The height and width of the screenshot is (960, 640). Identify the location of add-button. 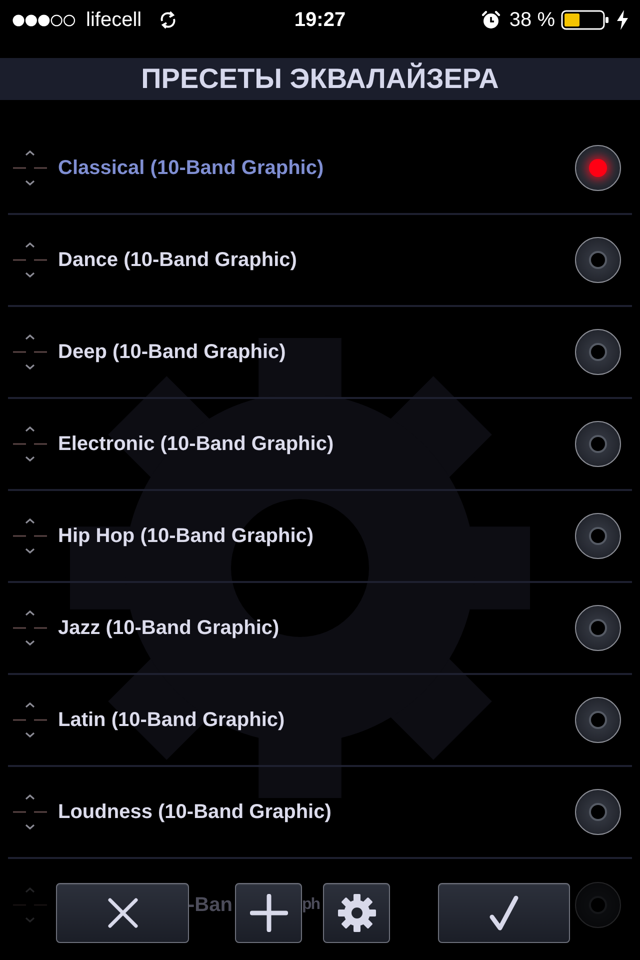
(268, 913).